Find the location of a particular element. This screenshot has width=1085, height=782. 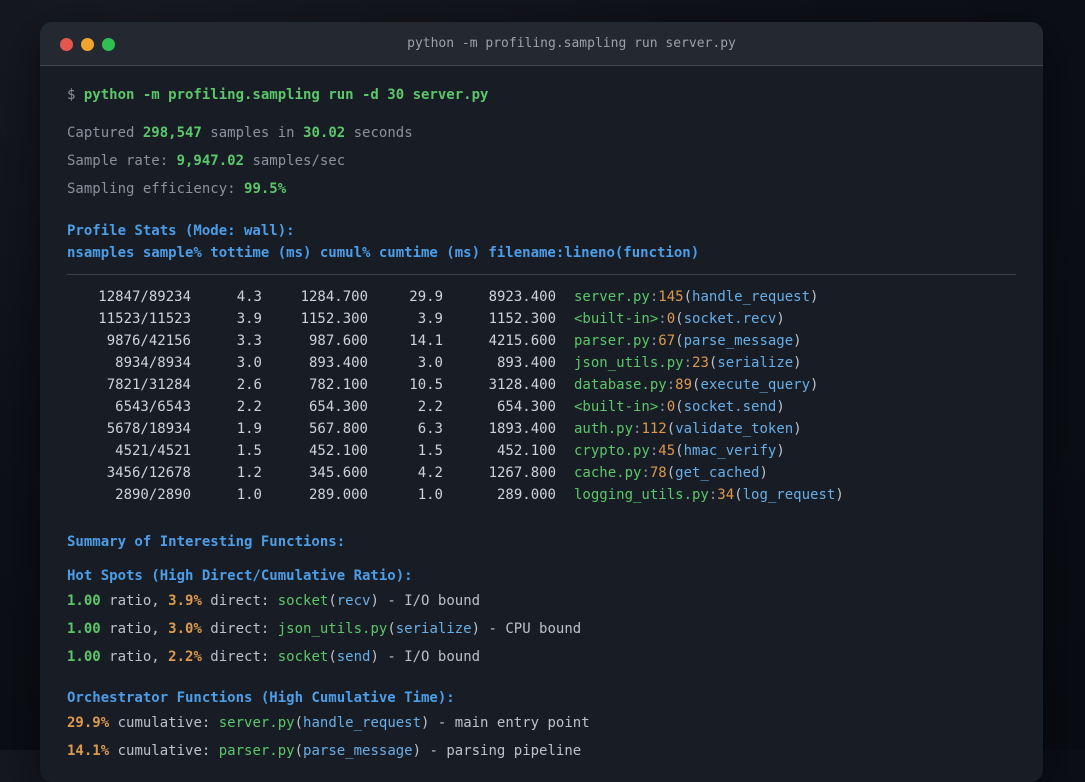

cell-sample-pct: 3.0 is located at coordinates (249, 363).